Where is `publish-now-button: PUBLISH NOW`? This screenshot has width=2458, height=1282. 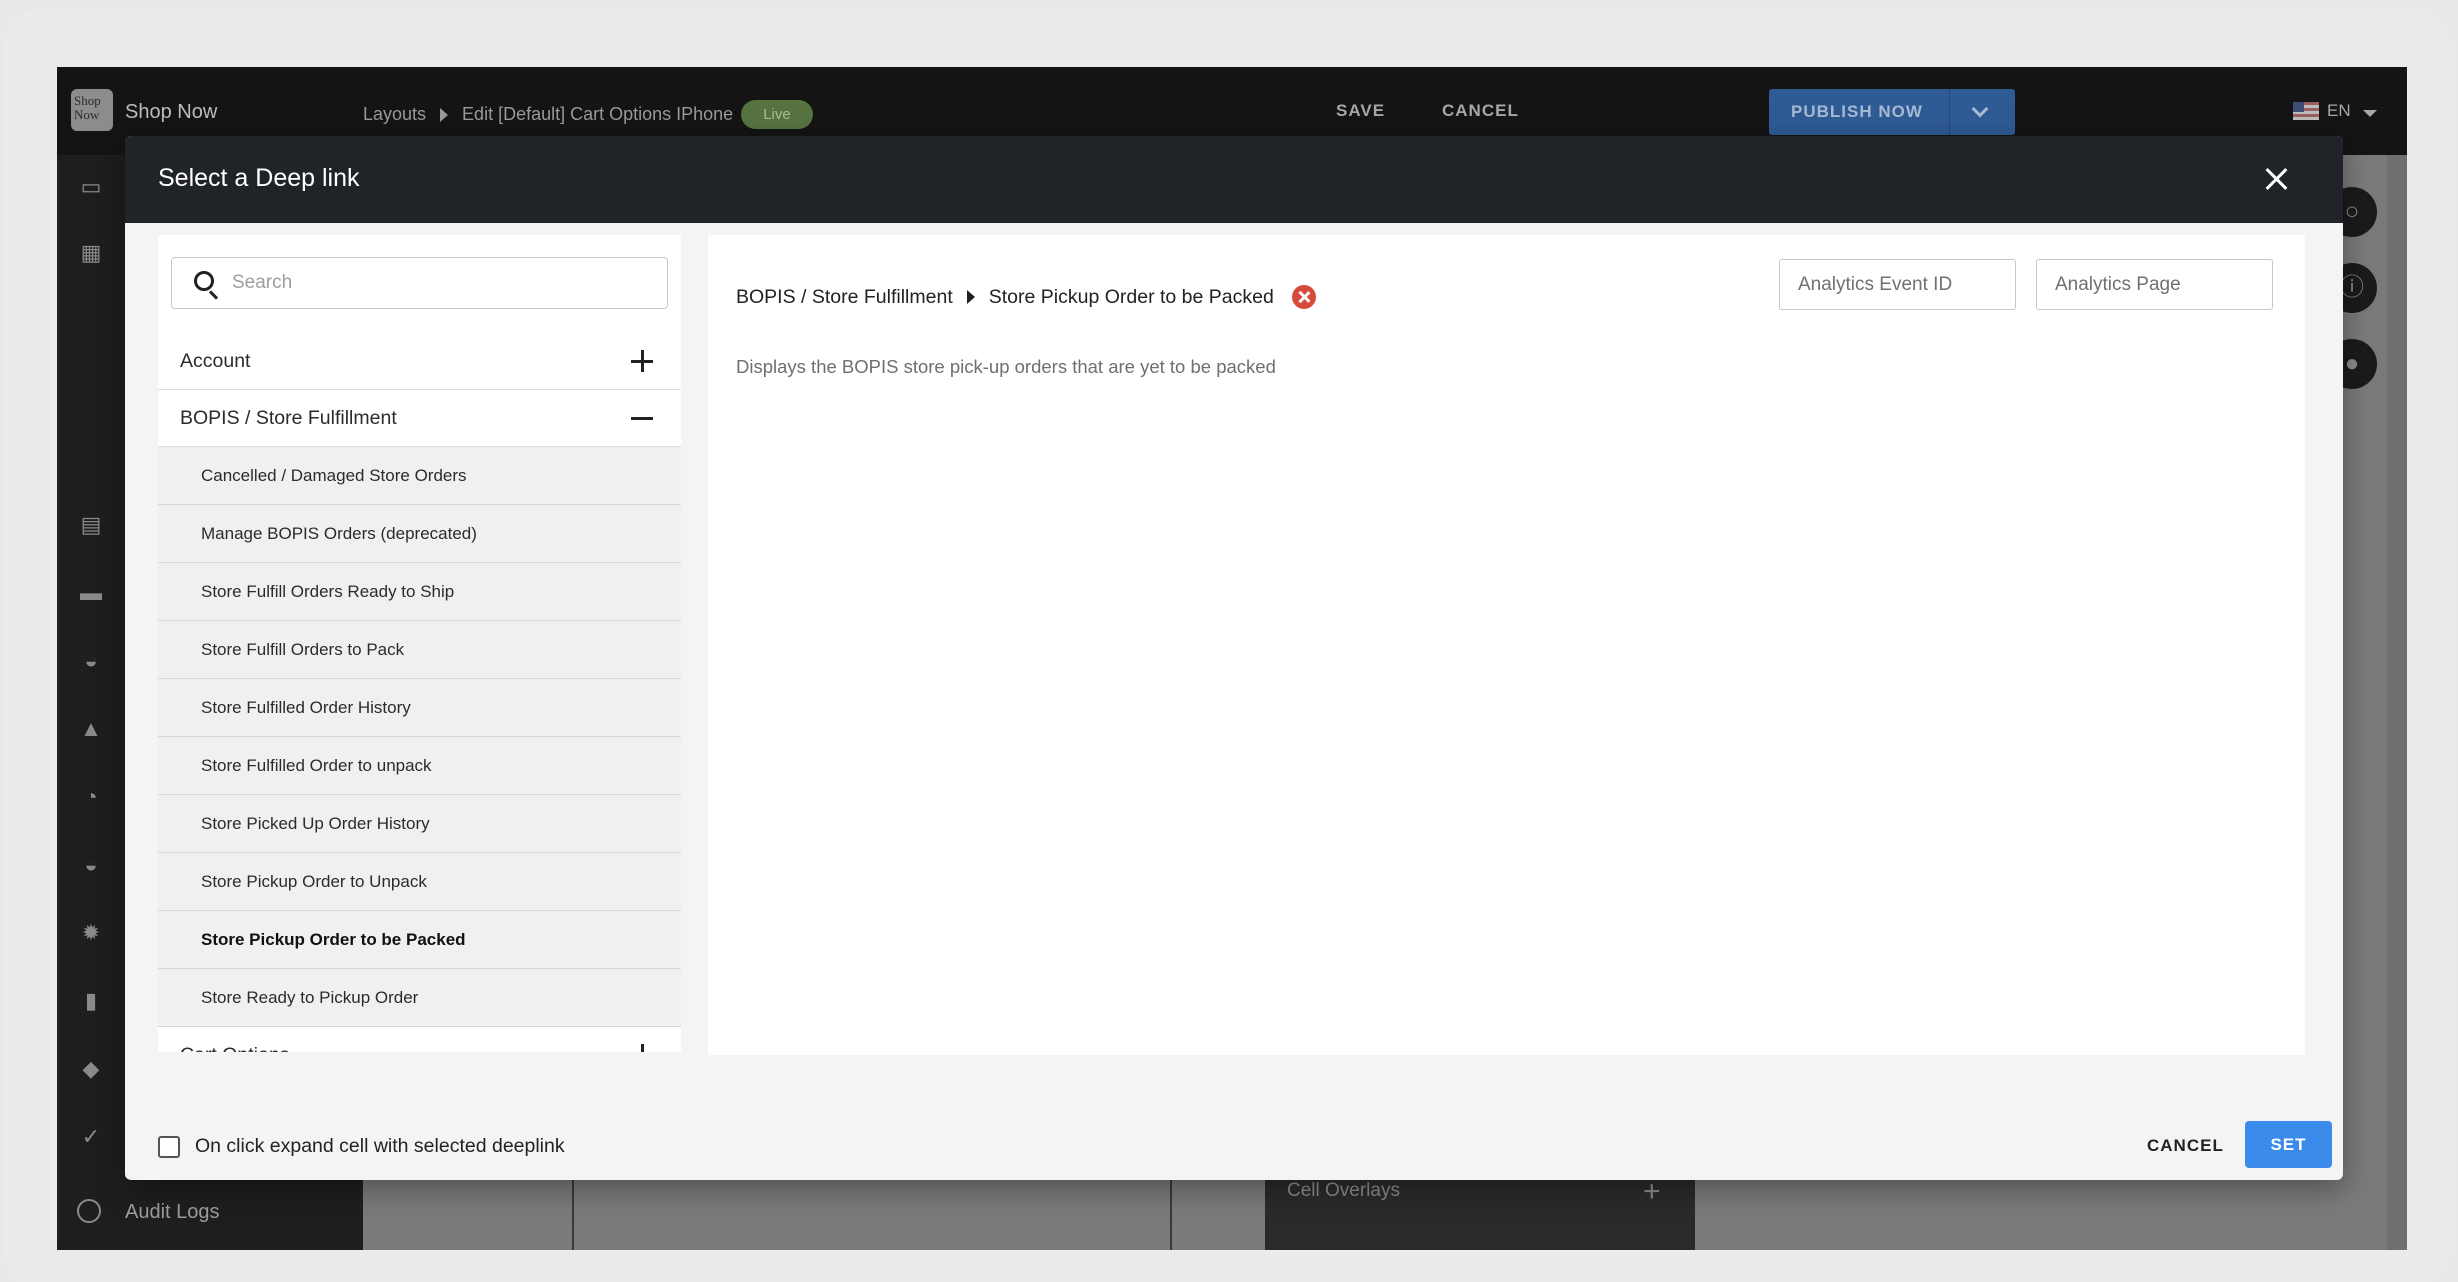
publish-now-button: PUBLISH NOW is located at coordinates (1892, 112).